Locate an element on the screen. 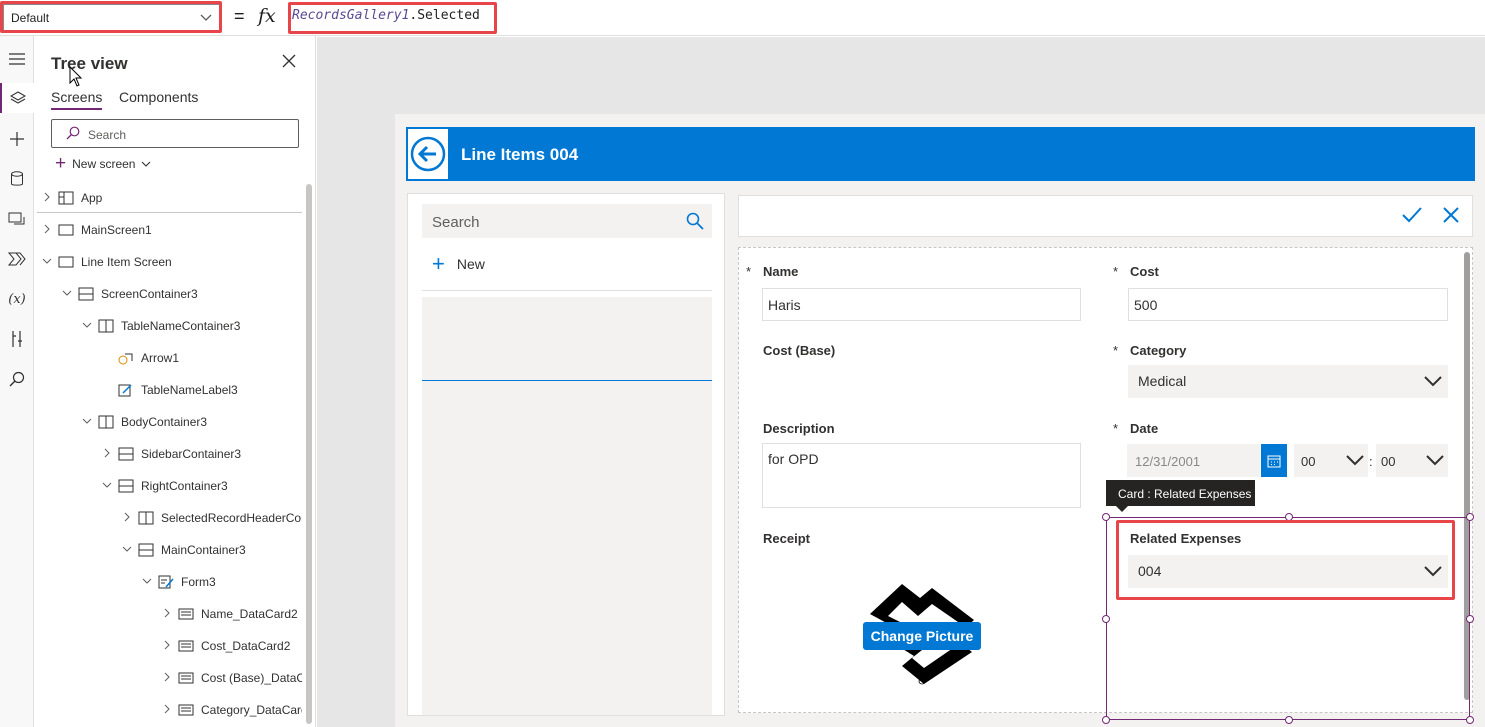 This screenshot has height=727, width=1485. tree-item-label: Cost_DataCard2 is located at coordinates (246, 646).